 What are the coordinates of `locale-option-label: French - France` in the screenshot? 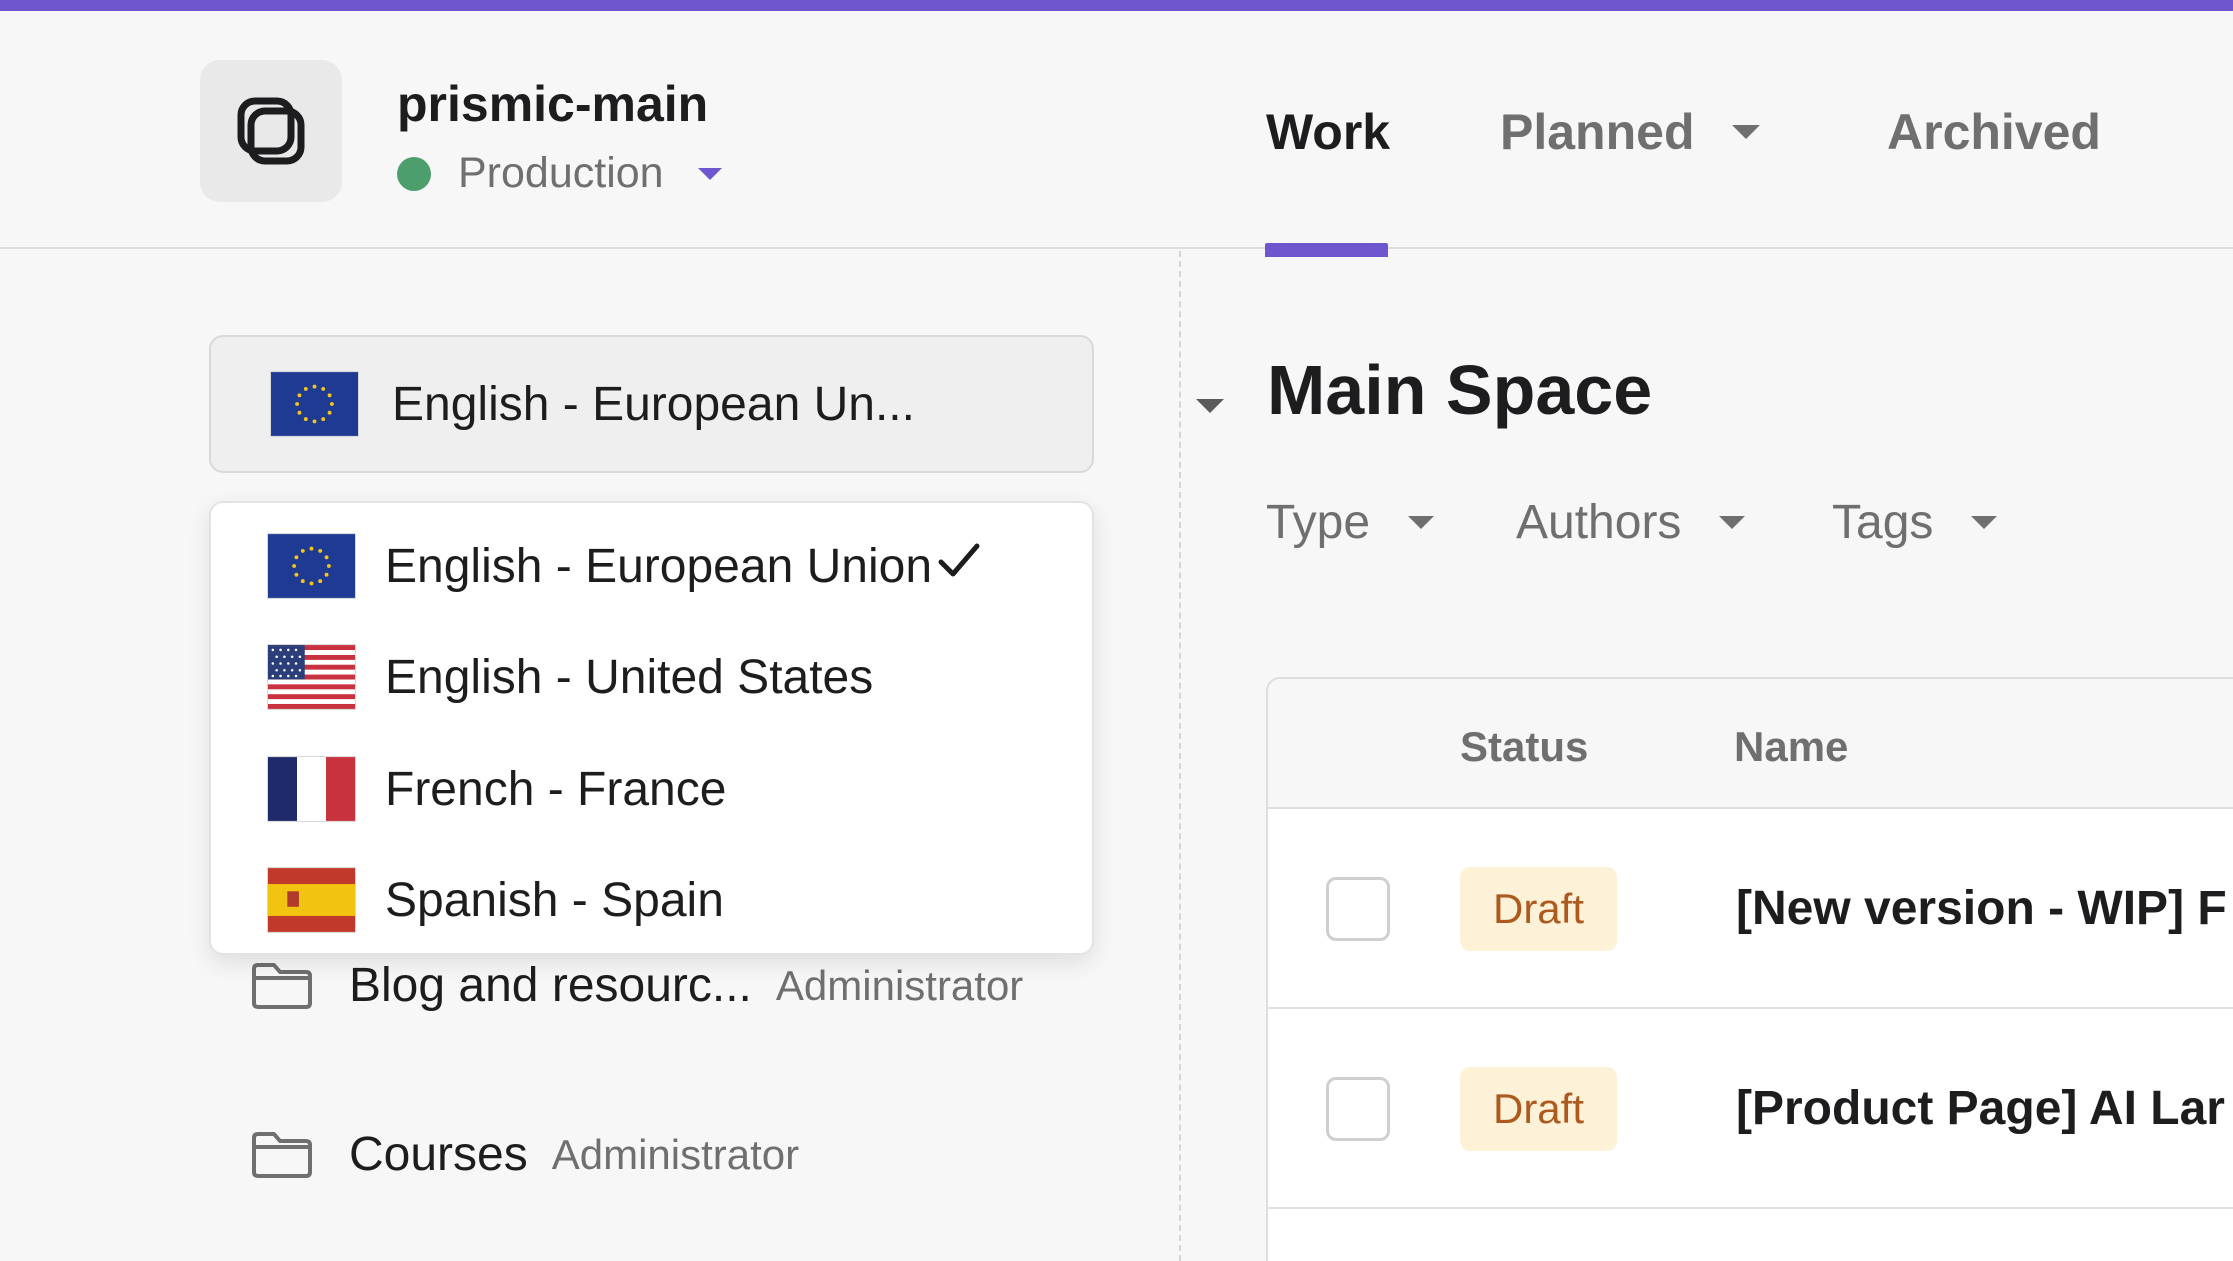 It's located at (555, 789).